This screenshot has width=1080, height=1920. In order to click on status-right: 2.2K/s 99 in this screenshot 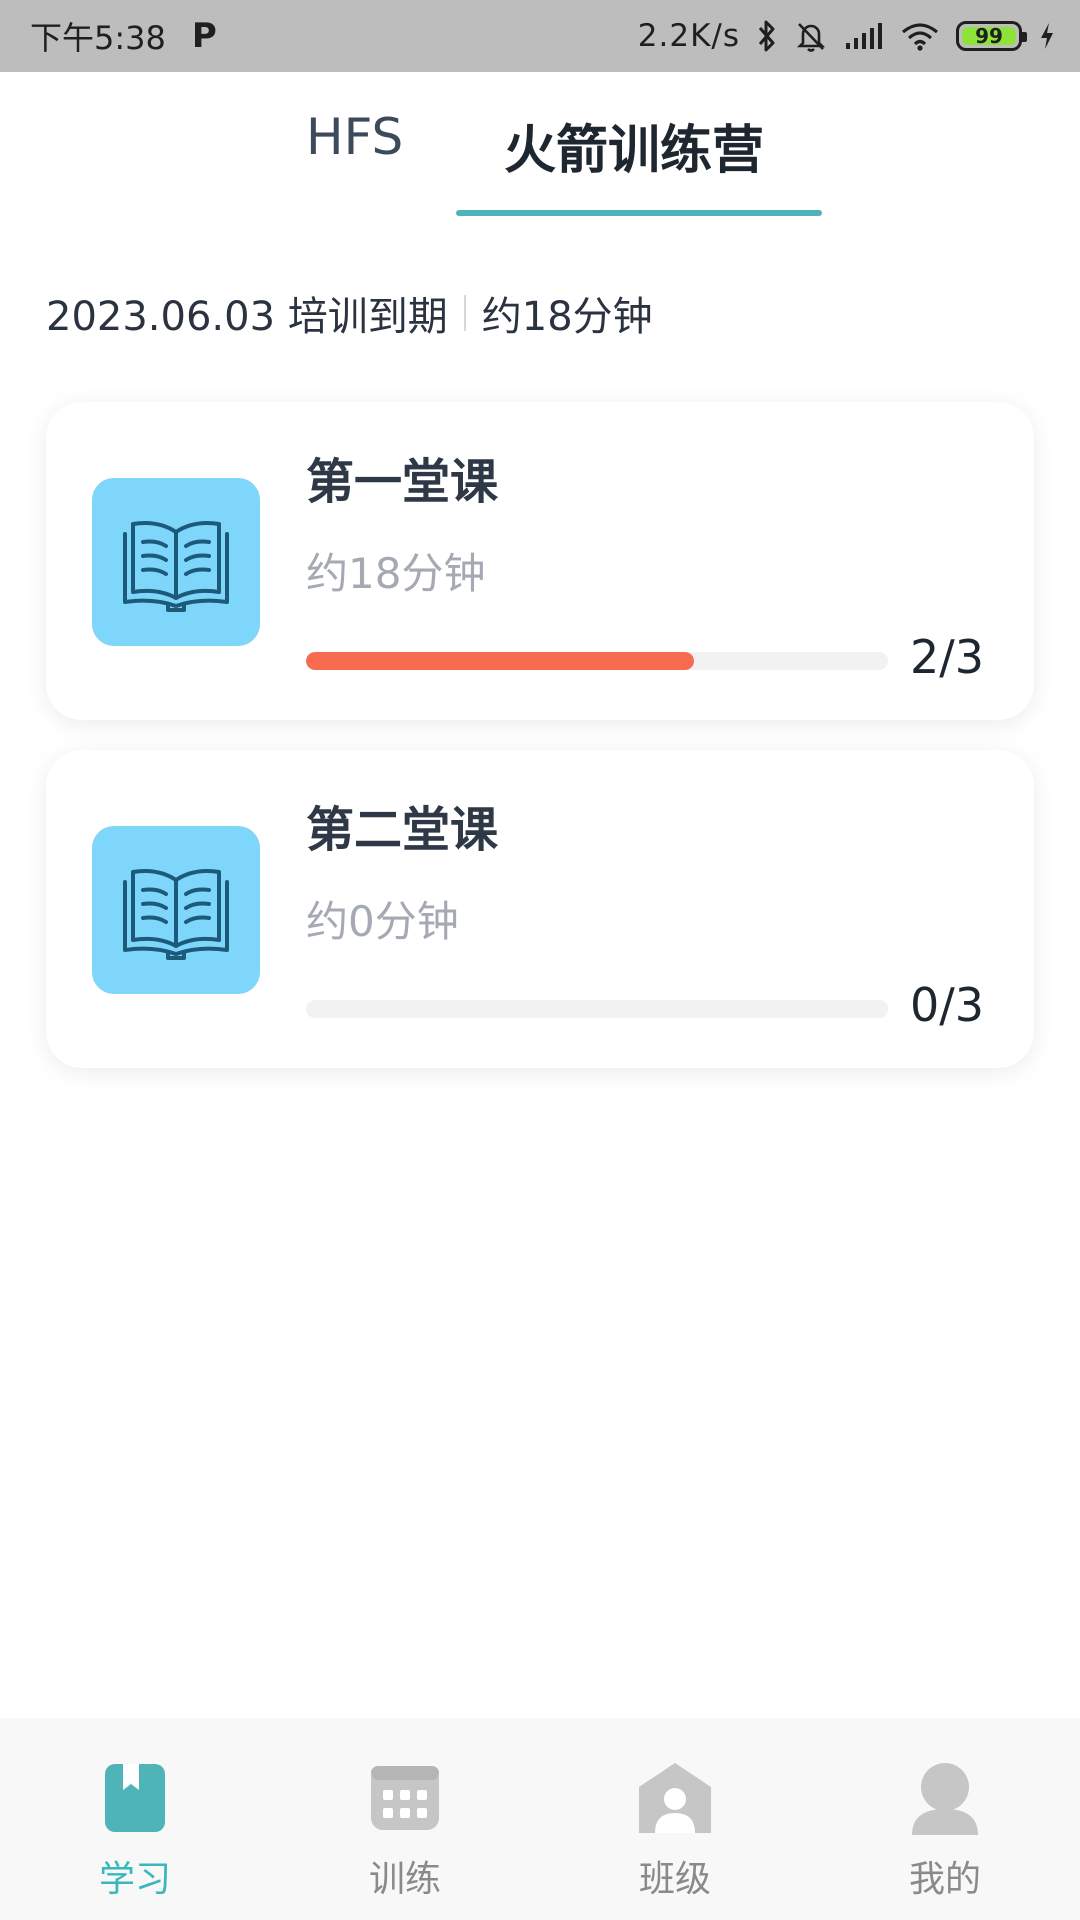, I will do `click(847, 36)`.